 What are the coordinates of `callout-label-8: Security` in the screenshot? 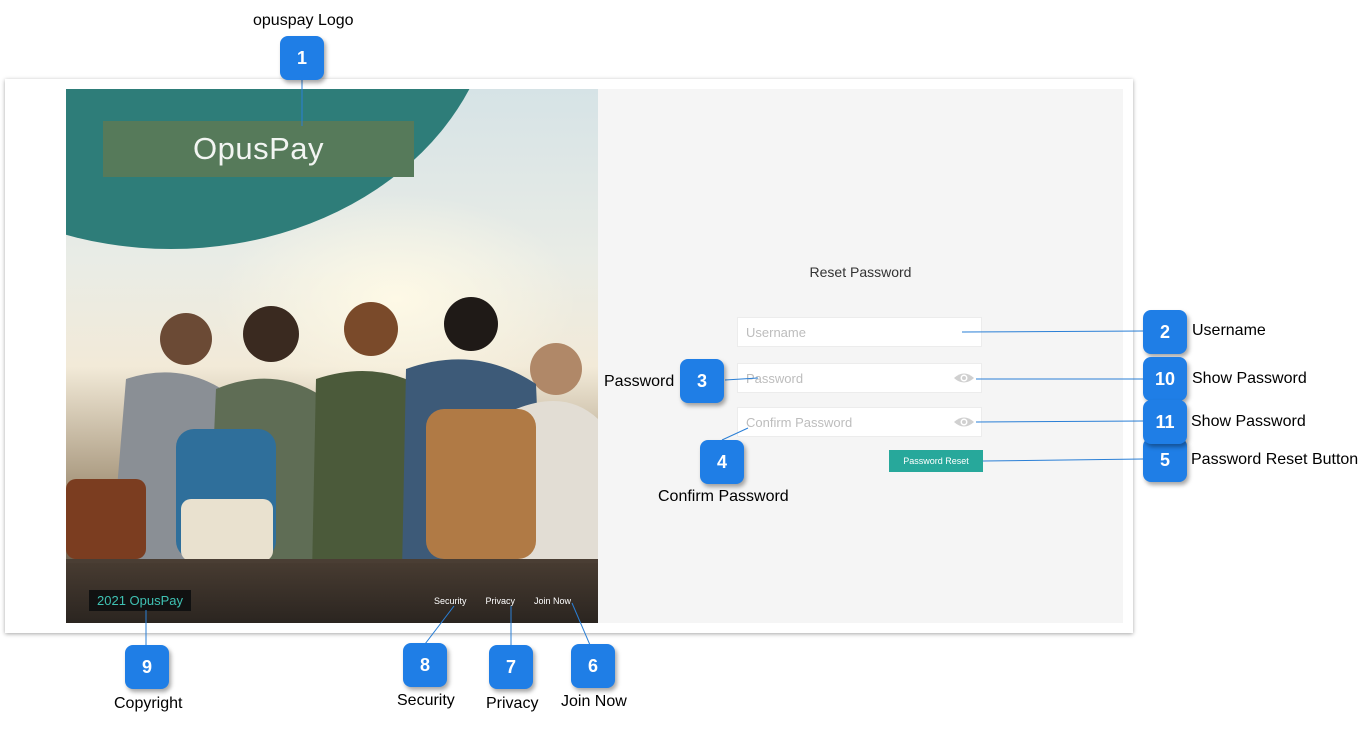 It's located at (426, 700).